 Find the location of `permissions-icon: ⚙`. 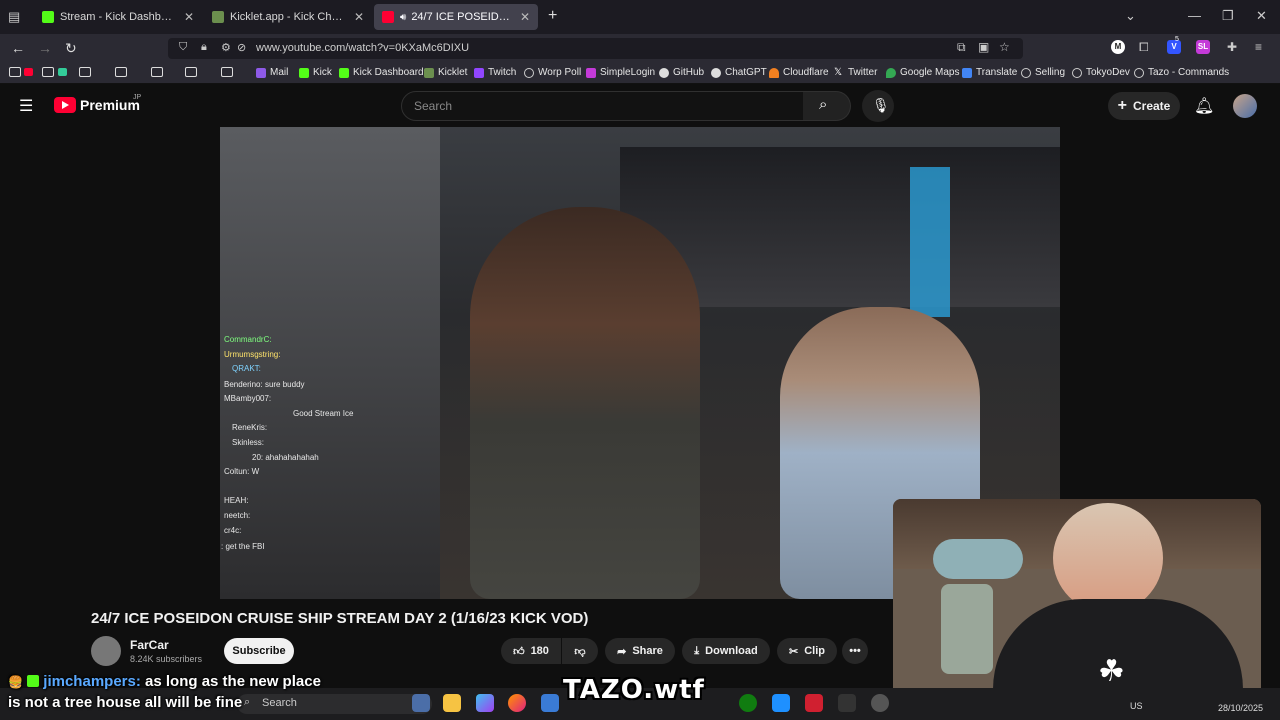

permissions-icon: ⚙ is located at coordinates (226, 47).